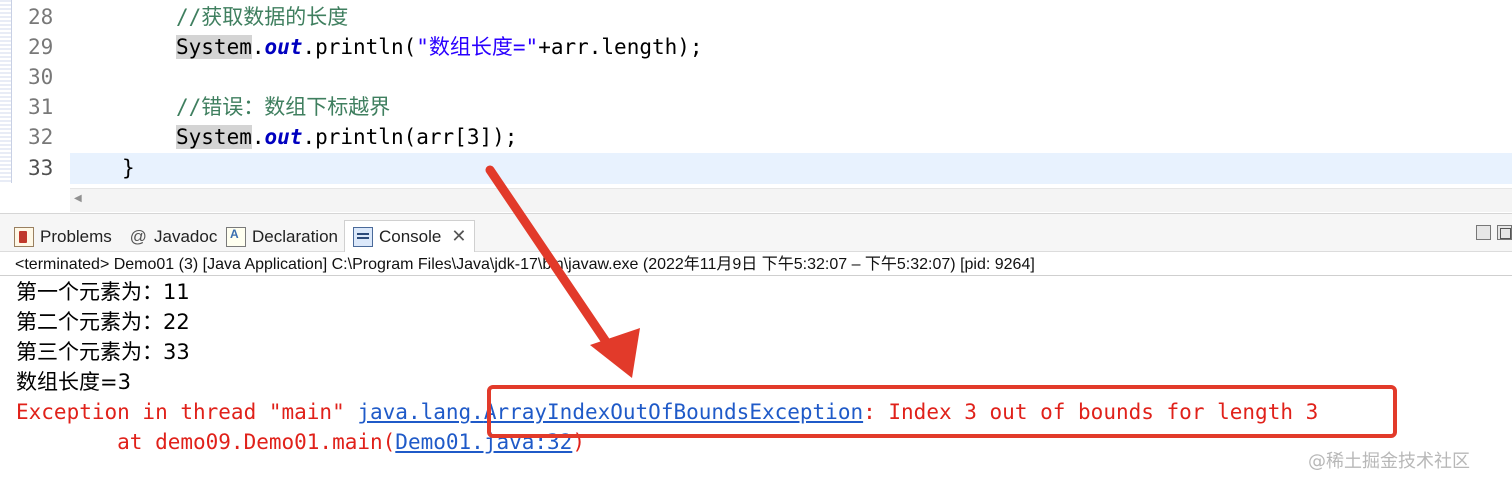 The height and width of the screenshot is (485, 1512). I want to click on watermark: @稀土掘金技术社区, so click(1389, 461).